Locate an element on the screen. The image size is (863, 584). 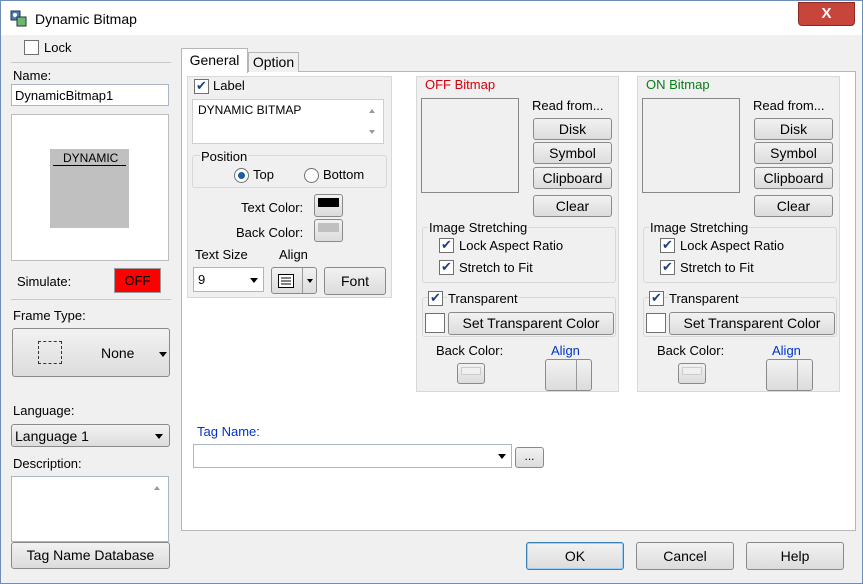
back-color-swatch is located at coordinates (328, 227).